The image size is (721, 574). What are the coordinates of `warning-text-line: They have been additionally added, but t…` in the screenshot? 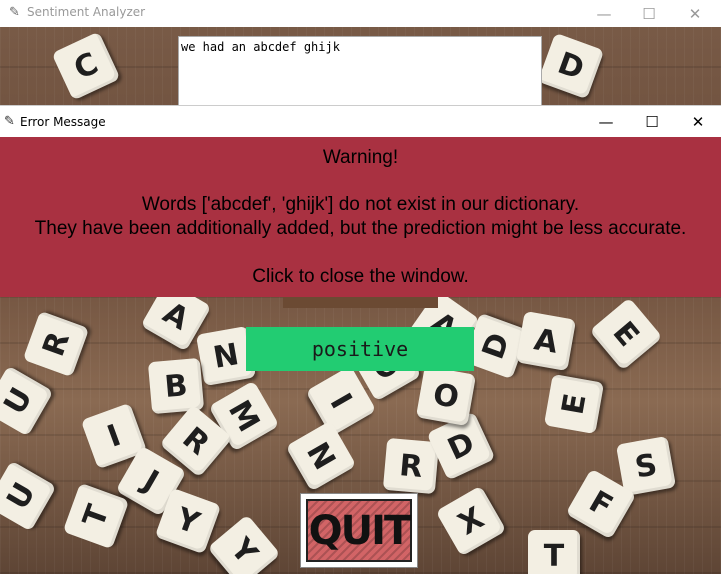 It's located at (360, 228).